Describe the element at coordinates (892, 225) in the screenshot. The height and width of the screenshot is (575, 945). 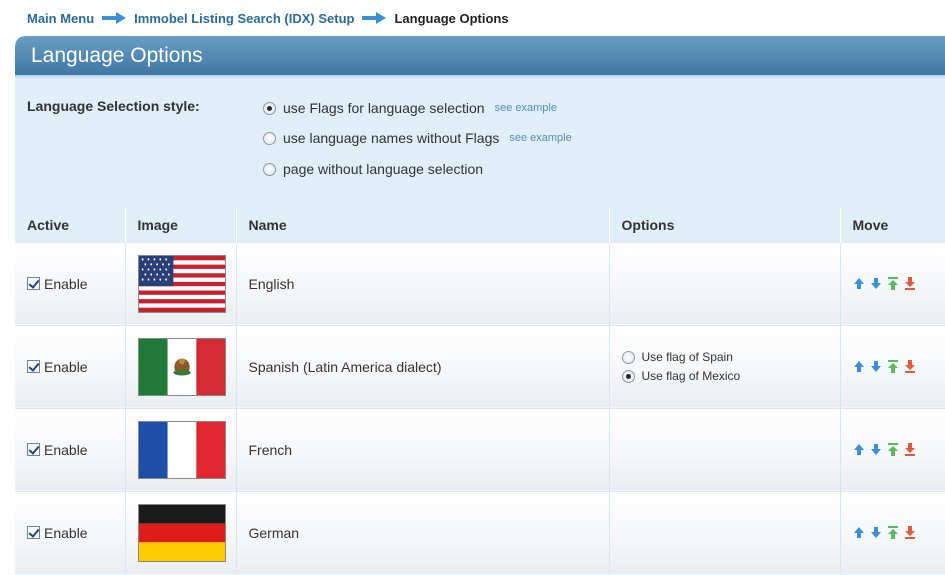
I see `header-move: Move` at that location.